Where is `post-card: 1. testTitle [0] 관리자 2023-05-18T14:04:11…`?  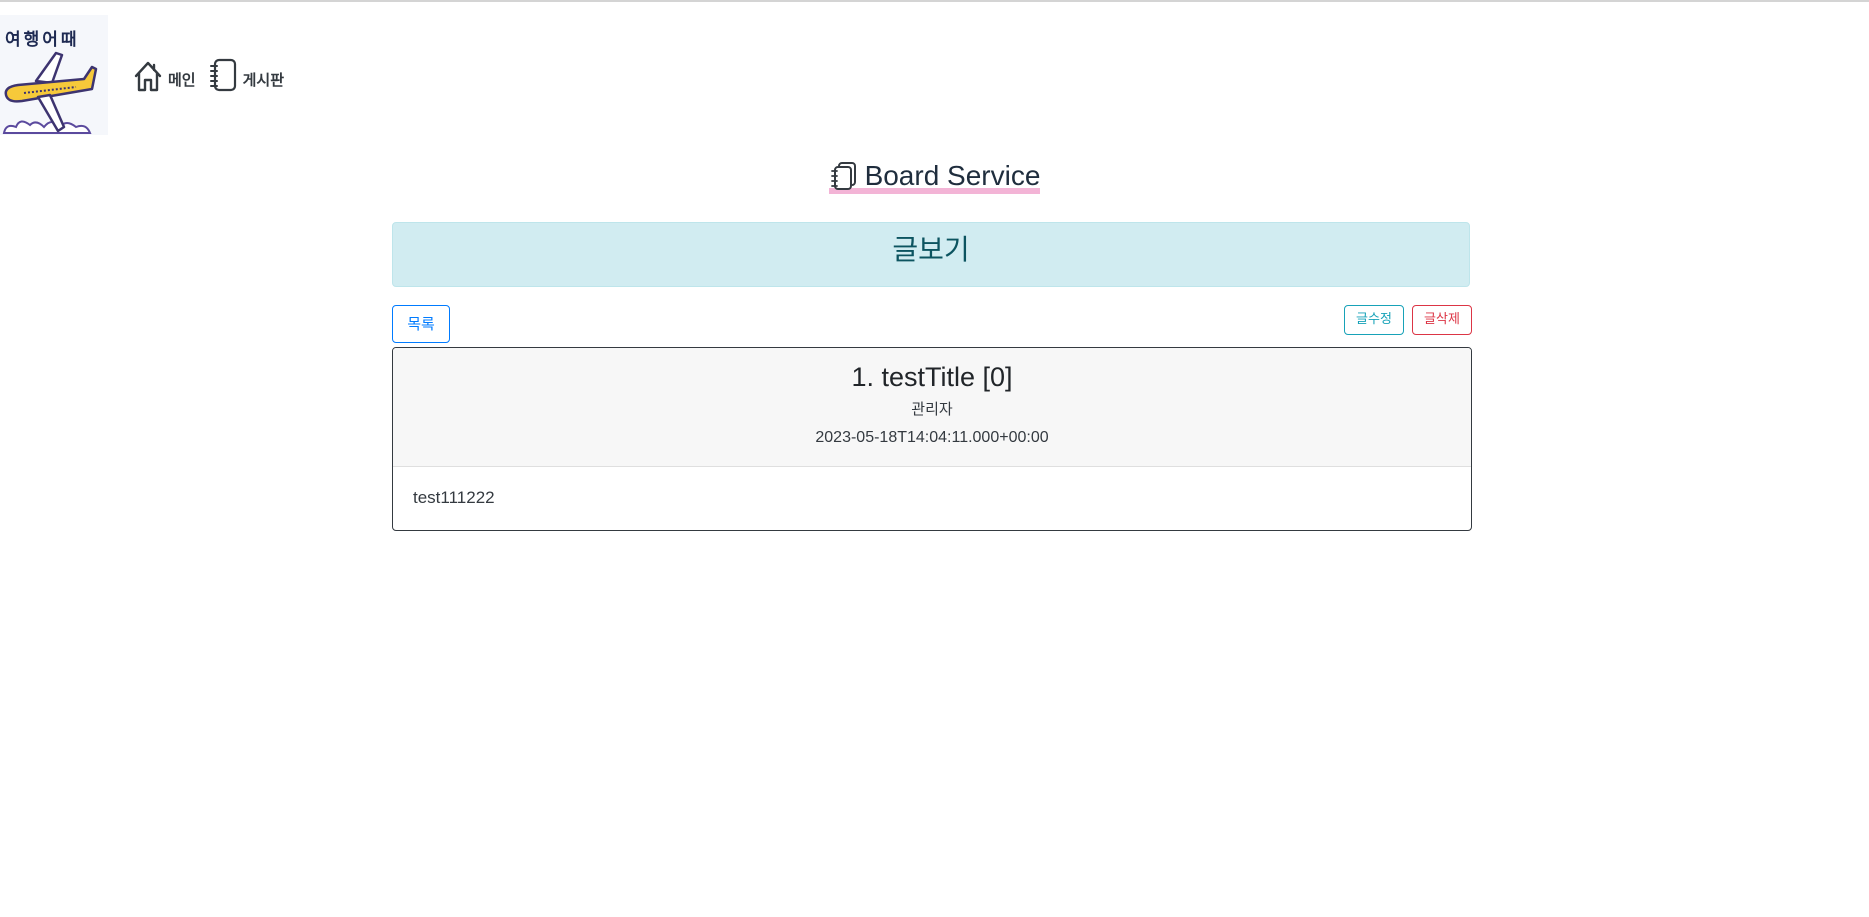 post-card: 1. testTitle [0] 관리자 2023-05-18T14:04:11… is located at coordinates (932, 439).